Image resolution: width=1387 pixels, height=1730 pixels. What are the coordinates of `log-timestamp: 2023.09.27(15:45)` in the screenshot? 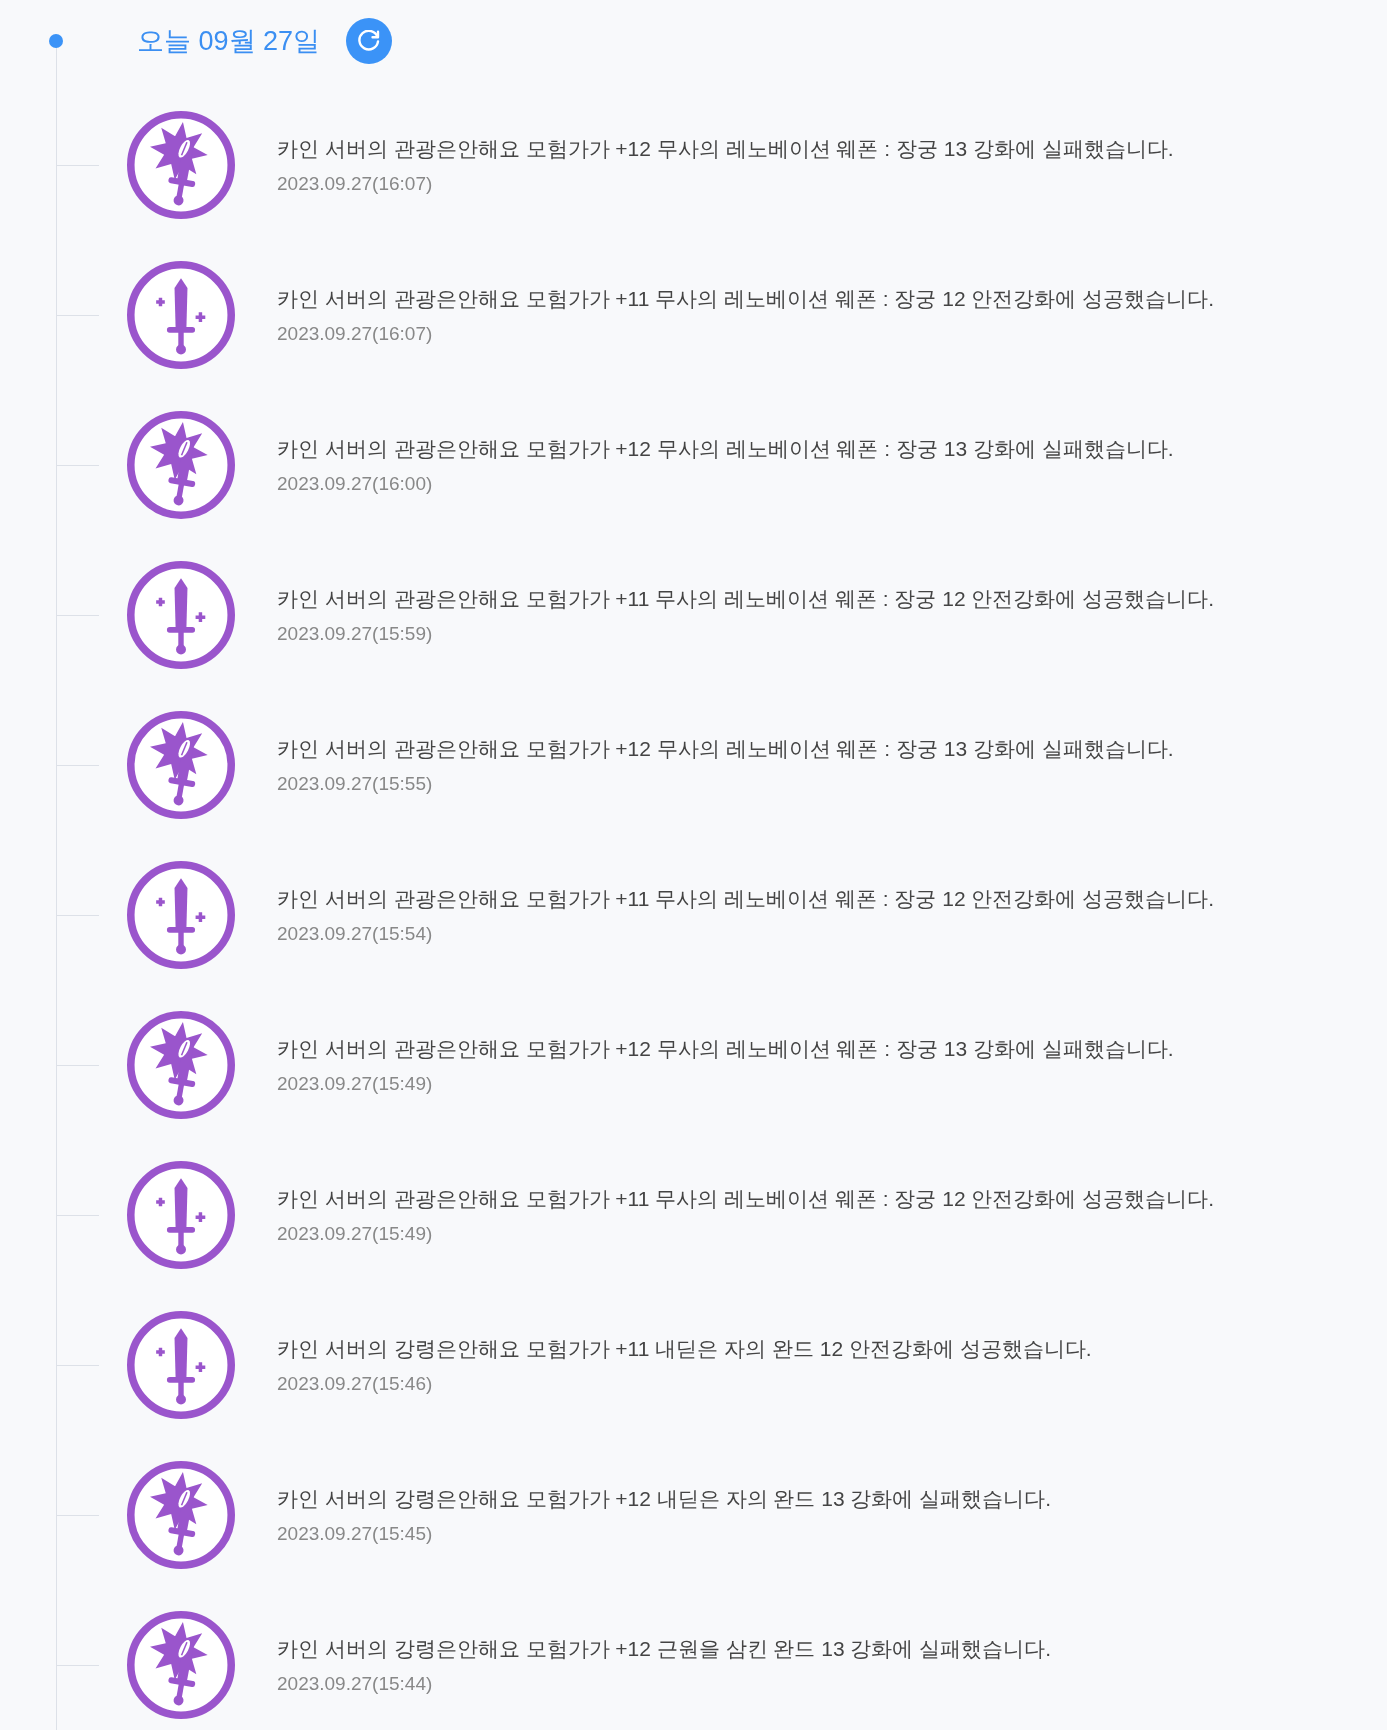 It's located at (355, 1534).